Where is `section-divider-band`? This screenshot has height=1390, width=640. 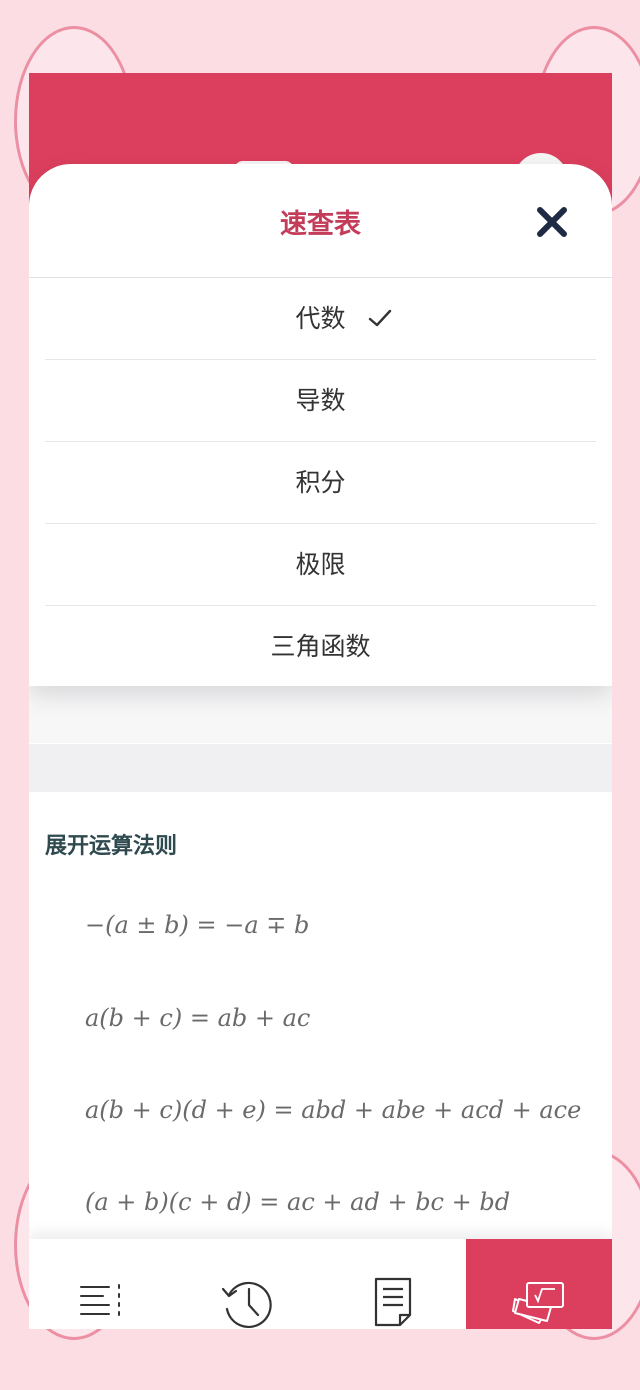 section-divider-band is located at coordinates (320, 768).